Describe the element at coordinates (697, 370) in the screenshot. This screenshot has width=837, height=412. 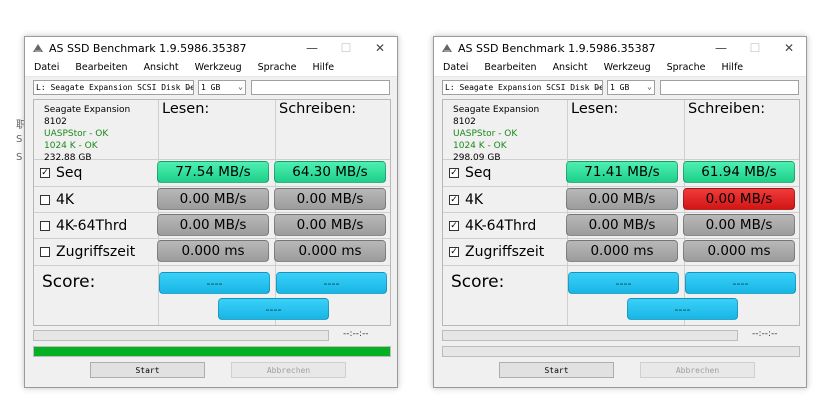
I see `abort-button: Abbrechen` at that location.